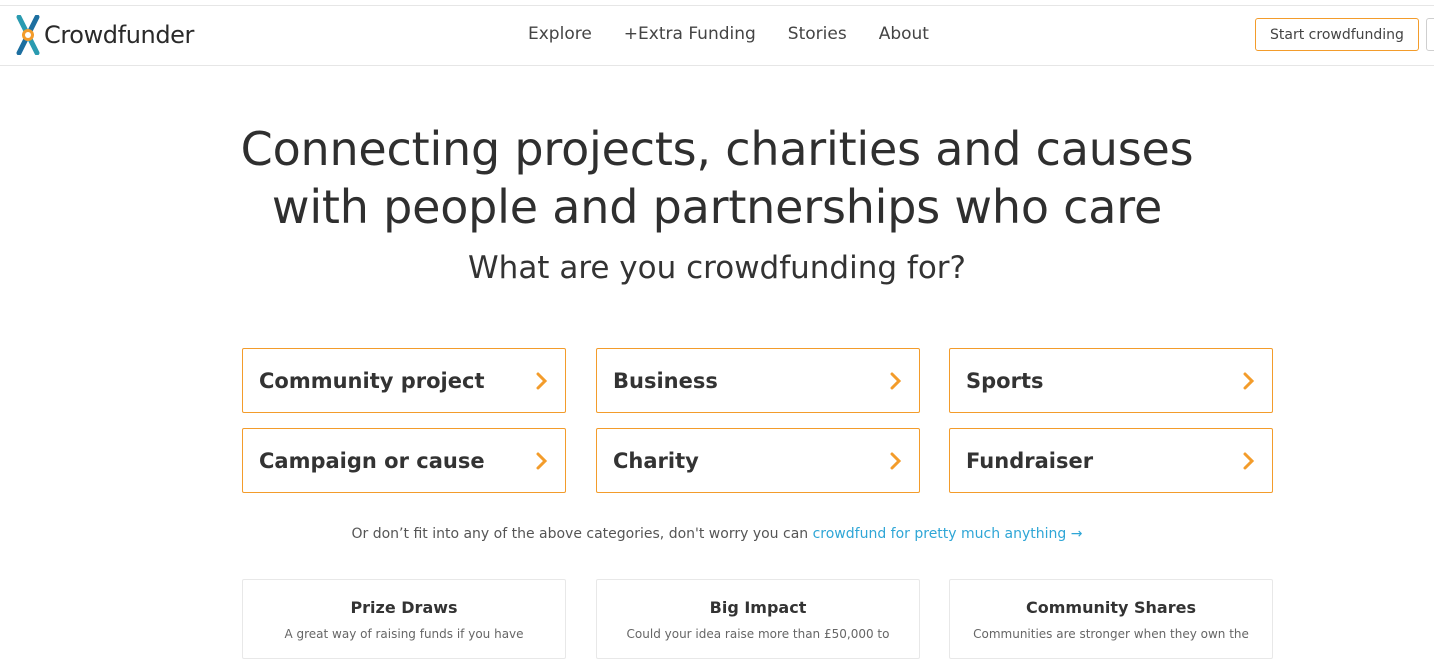  I want to click on category-business: Business, so click(758, 380).